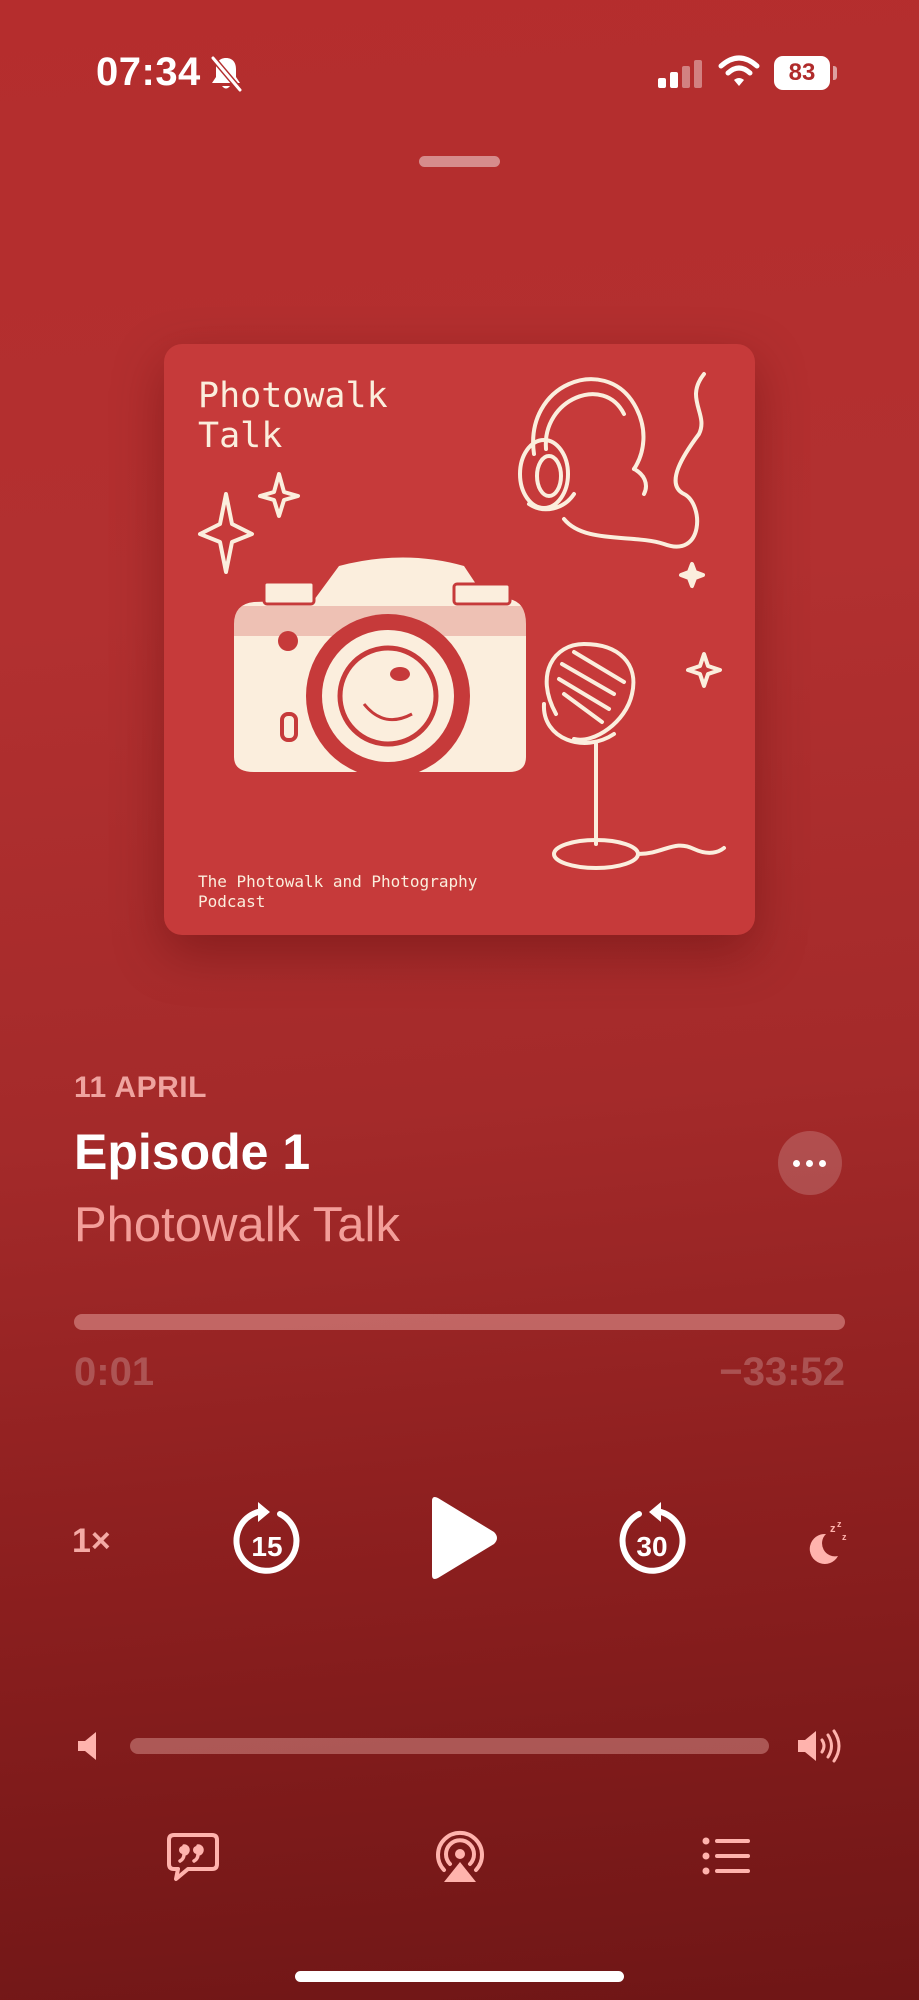 This screenshot has height=2000, width=919. What do you see at coordinates (240, 436) in the screenshot?
I see `artwork-title-line2: Talk` at bounding box center [240, 436].